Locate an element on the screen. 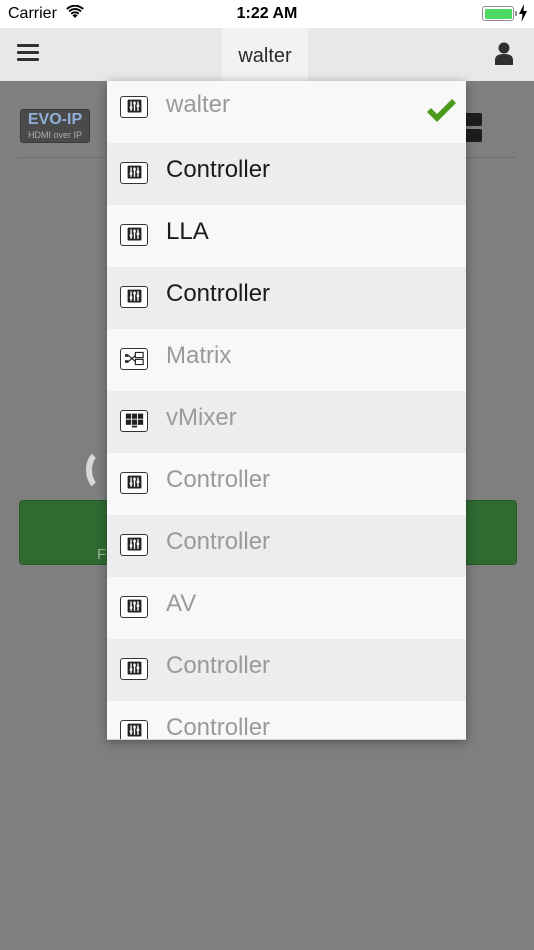 The image size is (534, 950). nav-title: walter is located at coordinates (265, 56).